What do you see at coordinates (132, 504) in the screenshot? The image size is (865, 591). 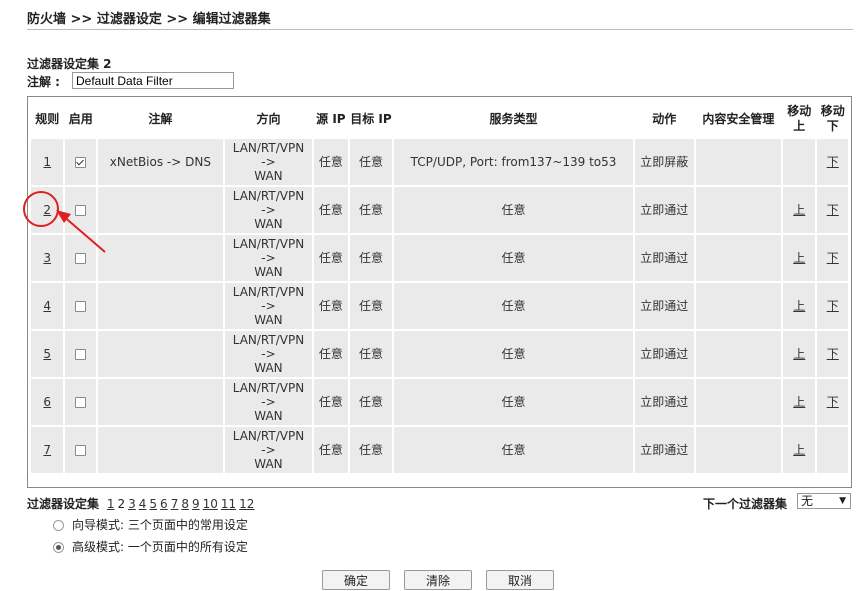 I see `pager-page-3: 3` at bounding box center [132, 504].